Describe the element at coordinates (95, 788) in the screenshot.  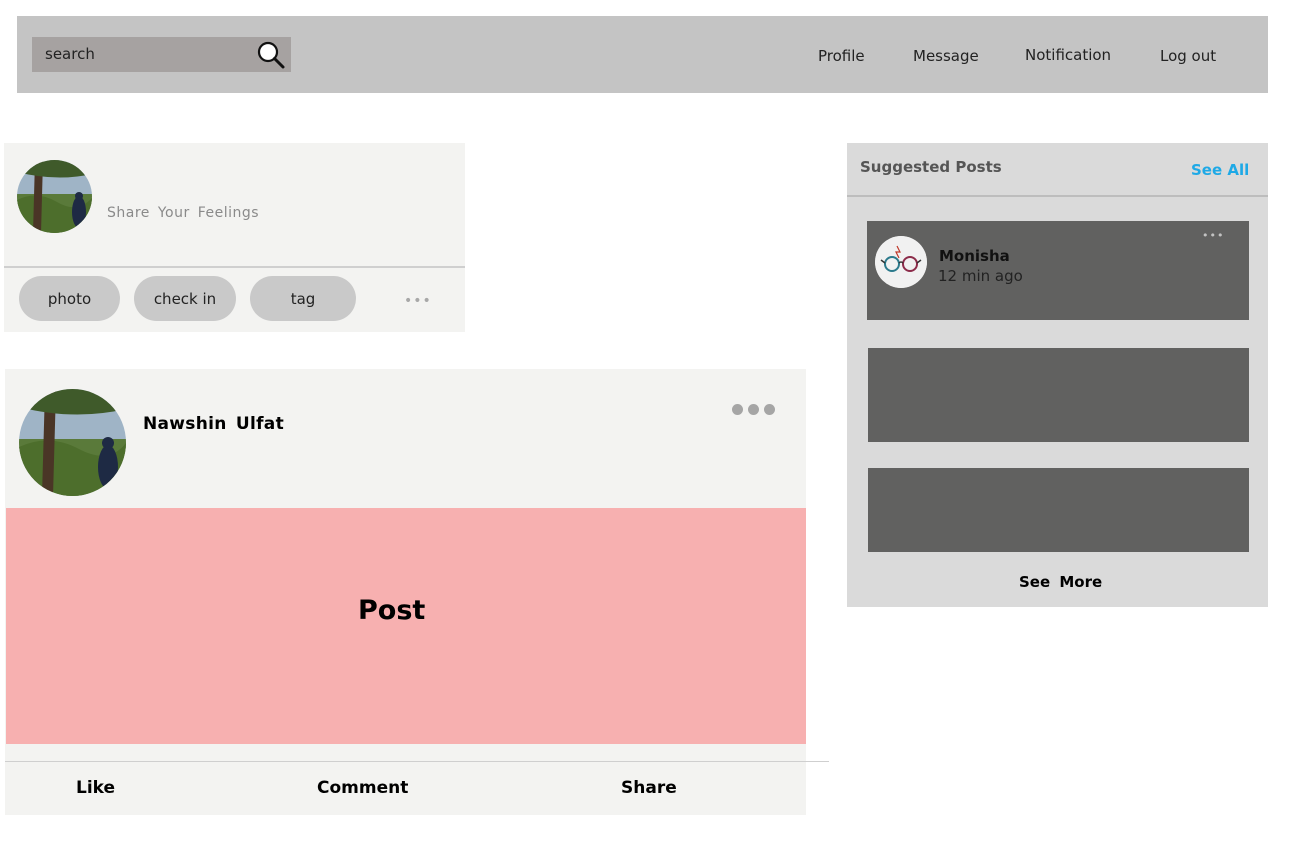
I see `like-button: Like` at that location.